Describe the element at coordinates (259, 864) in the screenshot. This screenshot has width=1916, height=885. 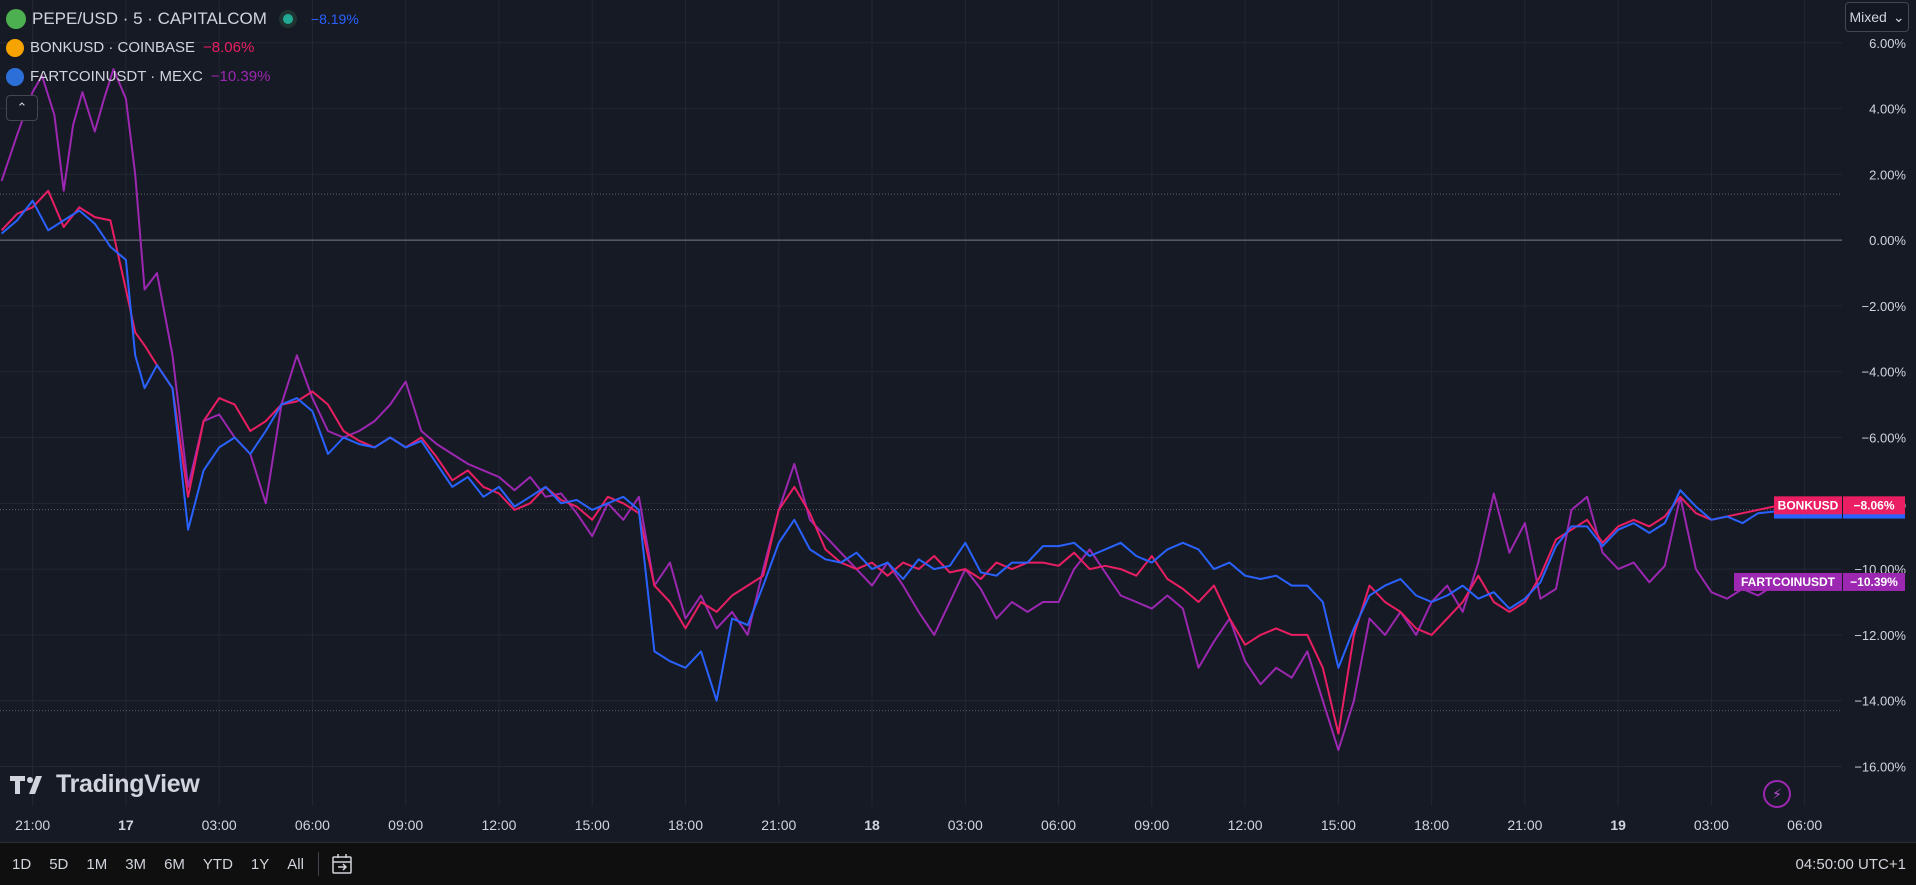
I see `range-1y-button: 1Y` at that location.